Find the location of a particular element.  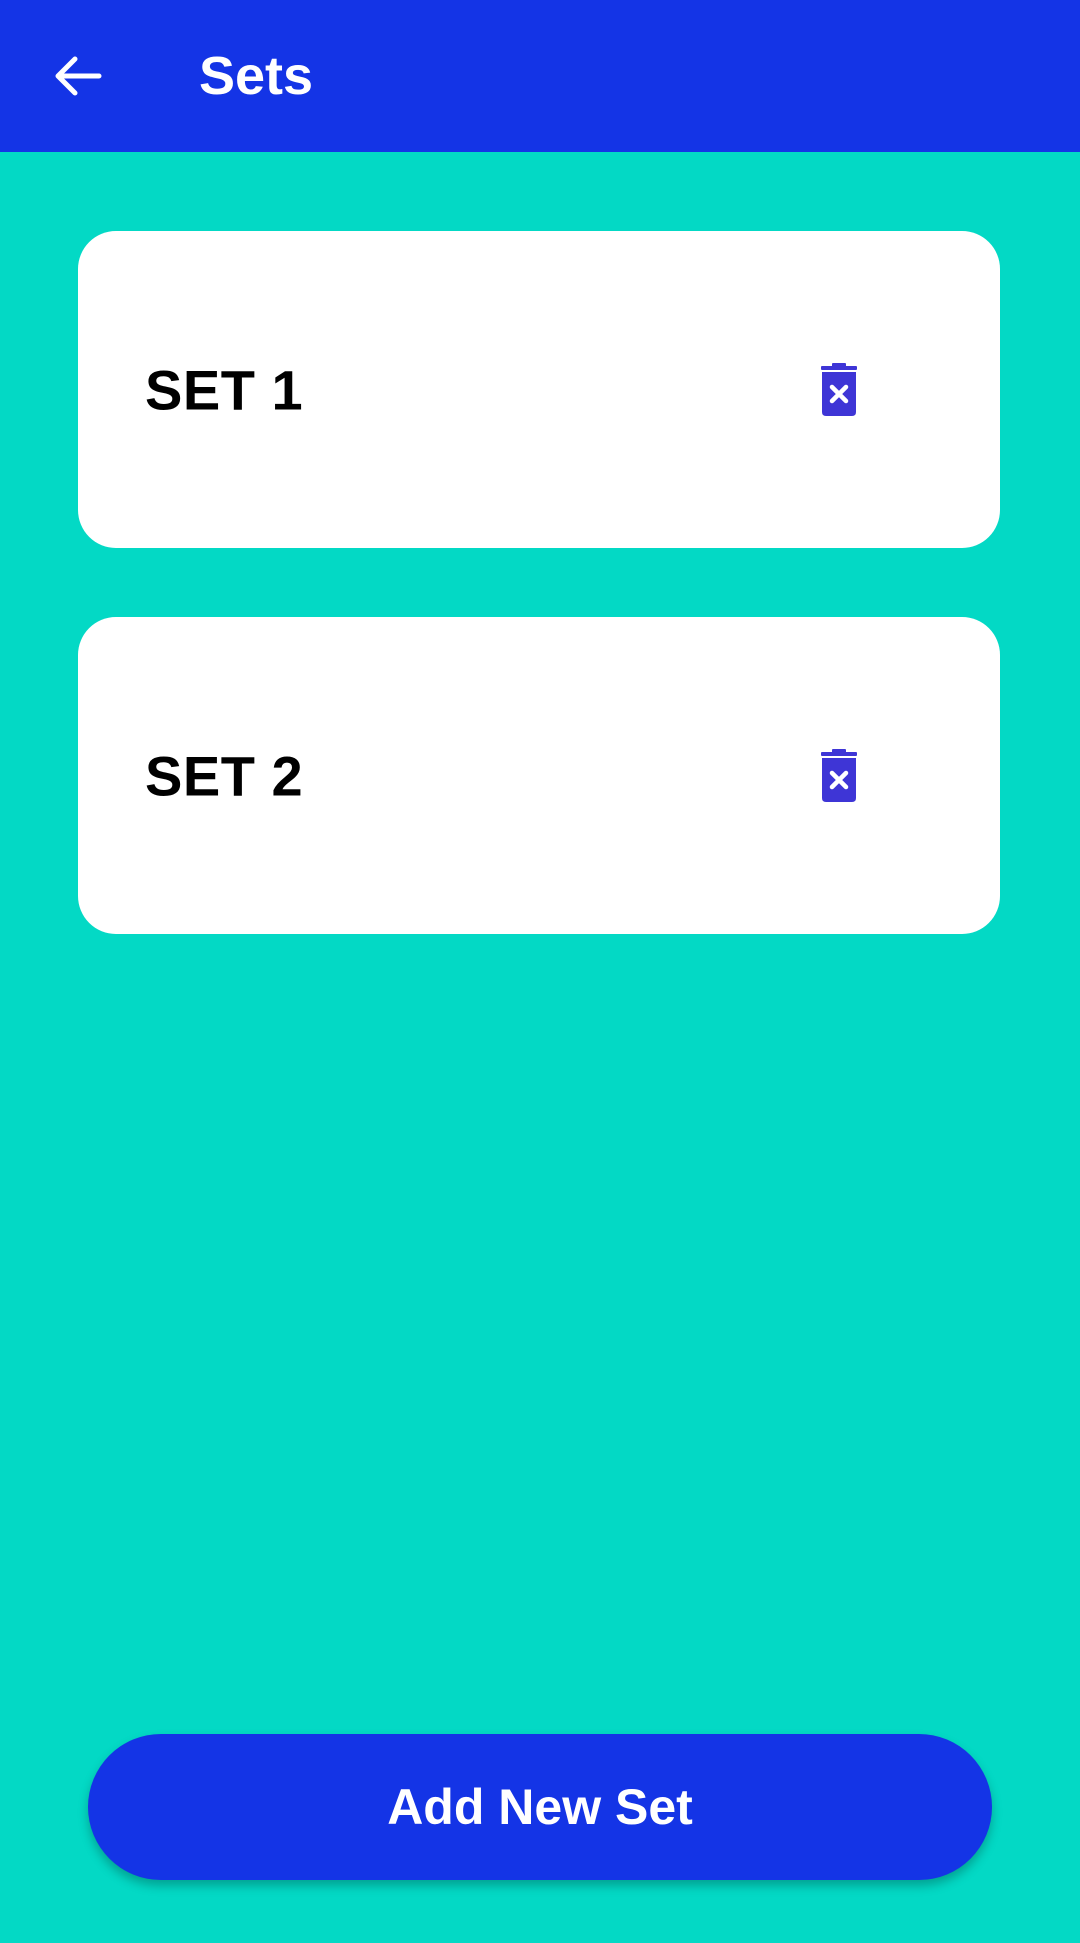

set-card: SET 2 is located at coordinates (539, 775).